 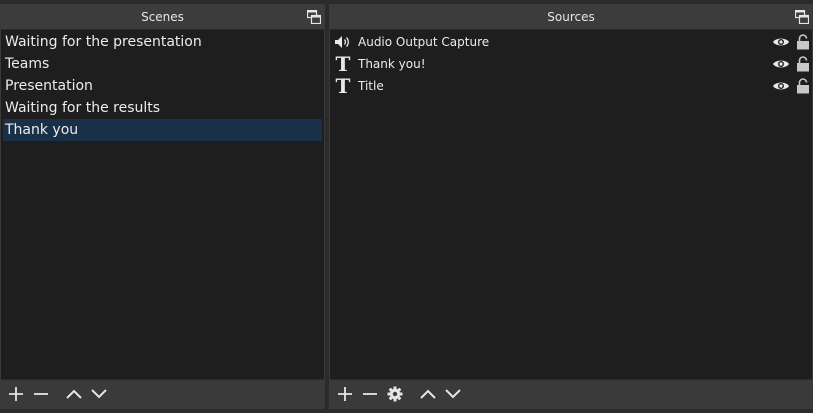 I want to click on scene-item: Waiting for the results, so click(x=162, y=108).